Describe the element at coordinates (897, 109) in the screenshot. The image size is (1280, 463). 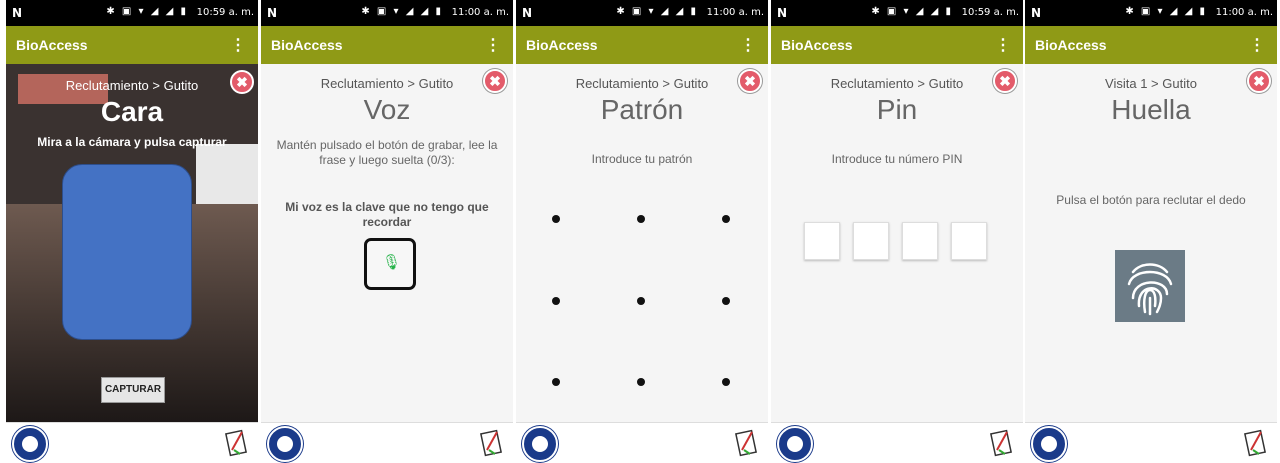
I see `page-title: Pin` at that location.